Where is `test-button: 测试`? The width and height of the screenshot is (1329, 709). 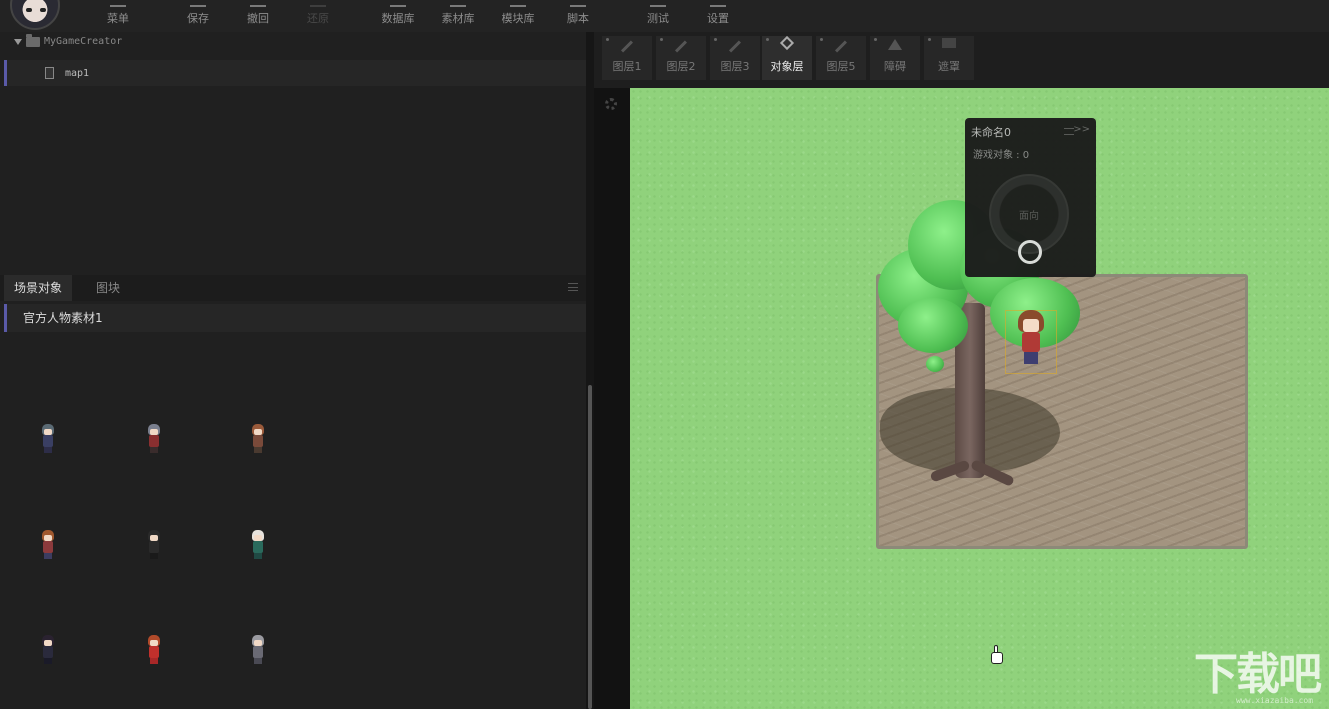
test-button: 测试 is located at coordinates (658, 16).